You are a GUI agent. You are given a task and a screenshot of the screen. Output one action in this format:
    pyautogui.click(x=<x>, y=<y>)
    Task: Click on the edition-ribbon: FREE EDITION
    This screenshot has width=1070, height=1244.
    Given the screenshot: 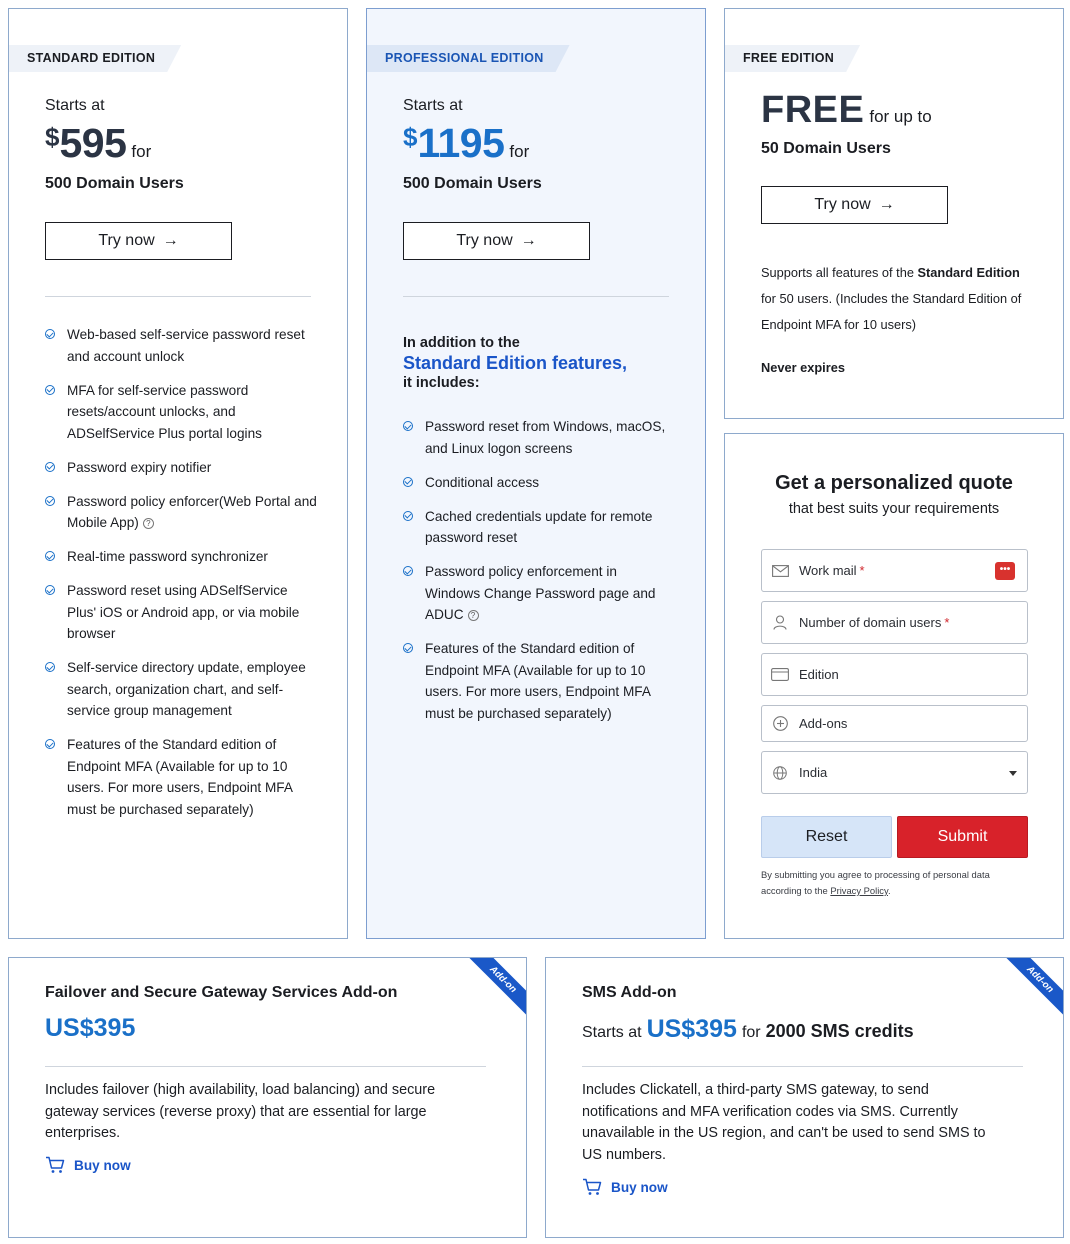 What is the action you would take?
    pyautogui.click(x=792, y=58)
    